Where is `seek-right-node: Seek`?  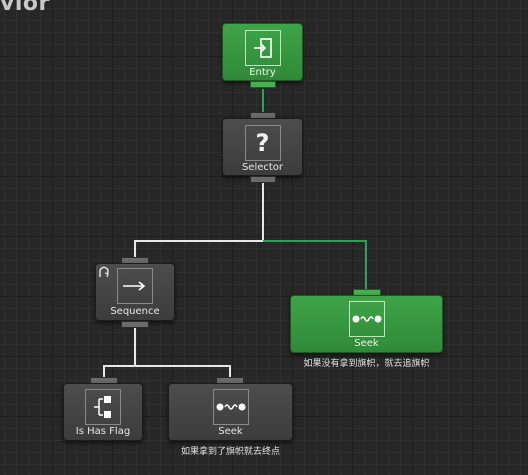
seek-right-node: Seek is located at coordinates (366, 324).